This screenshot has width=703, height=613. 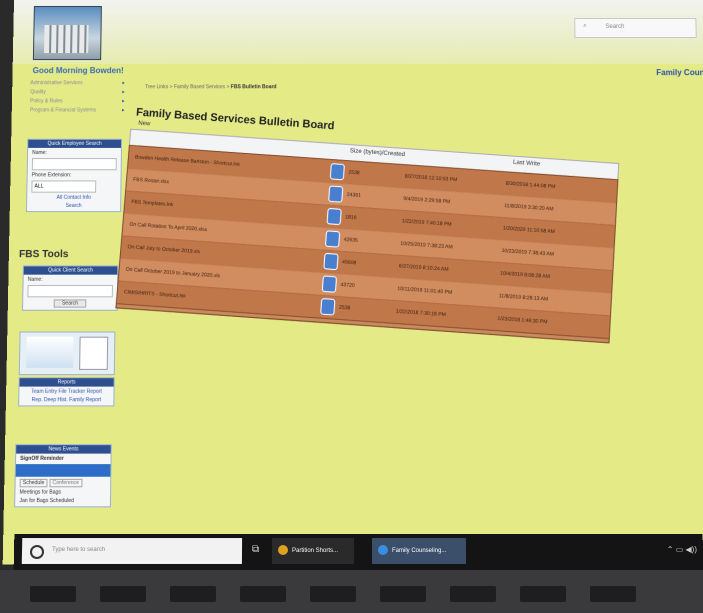 What do you see at coordinates (94, 353) in the screenshot?
I see `date-icon` at bounding box center [94, 353].